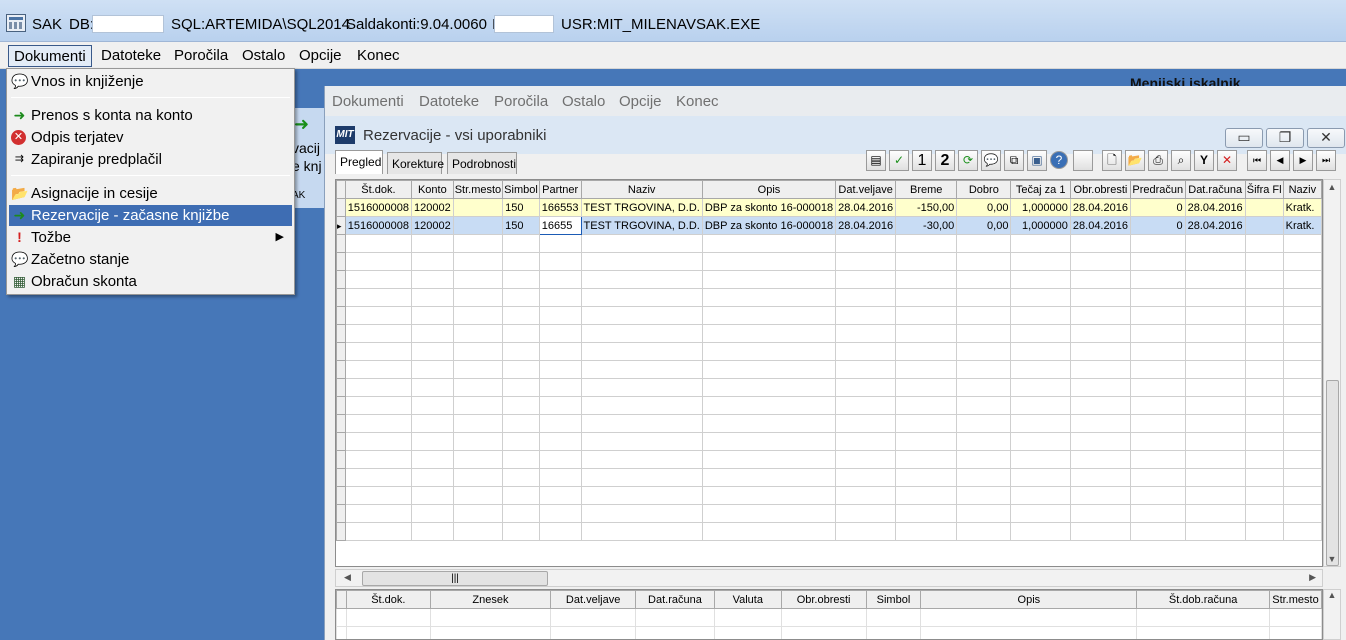  Describe the element at coordinates (1332, 614) in the screenshot. I see `detail-scroll-up-icon: ▲` at that location.